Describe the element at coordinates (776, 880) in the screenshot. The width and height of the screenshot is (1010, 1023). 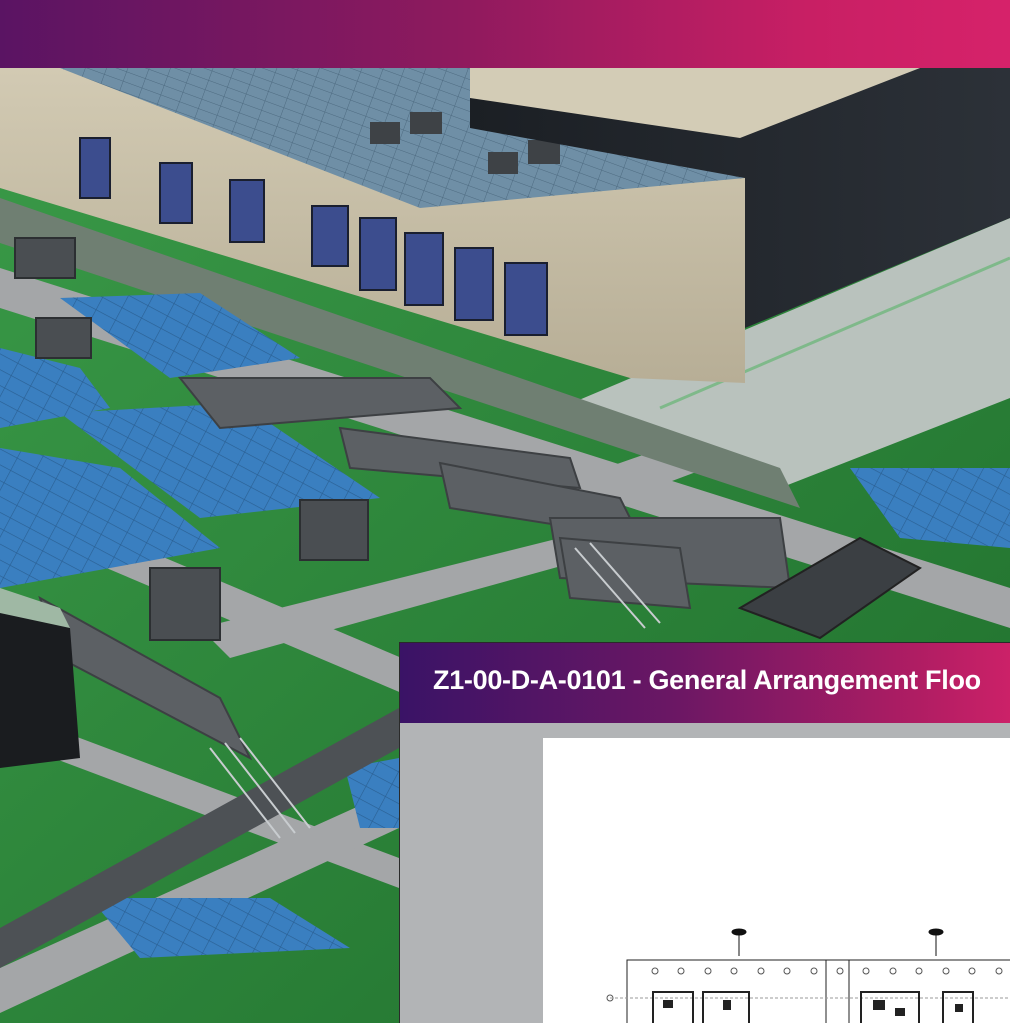
I see `floor-plan-sheet` at that location.